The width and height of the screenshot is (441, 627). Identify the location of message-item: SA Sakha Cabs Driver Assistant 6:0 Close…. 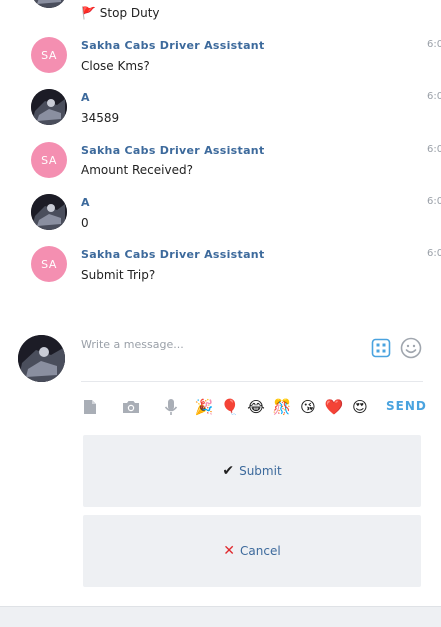
(220, 63).